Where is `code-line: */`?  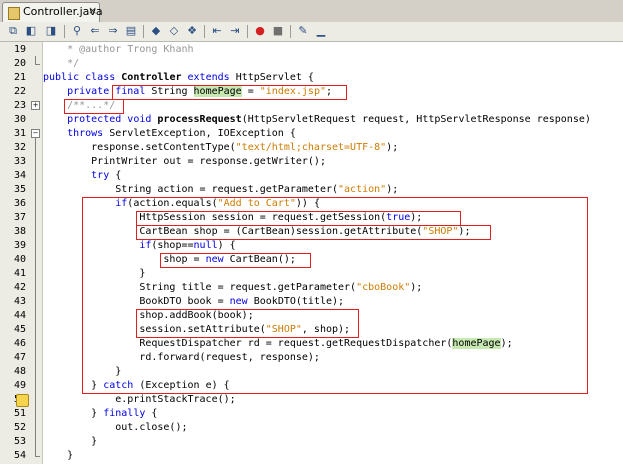 code-line: */ is located at coordinates (61, 63).